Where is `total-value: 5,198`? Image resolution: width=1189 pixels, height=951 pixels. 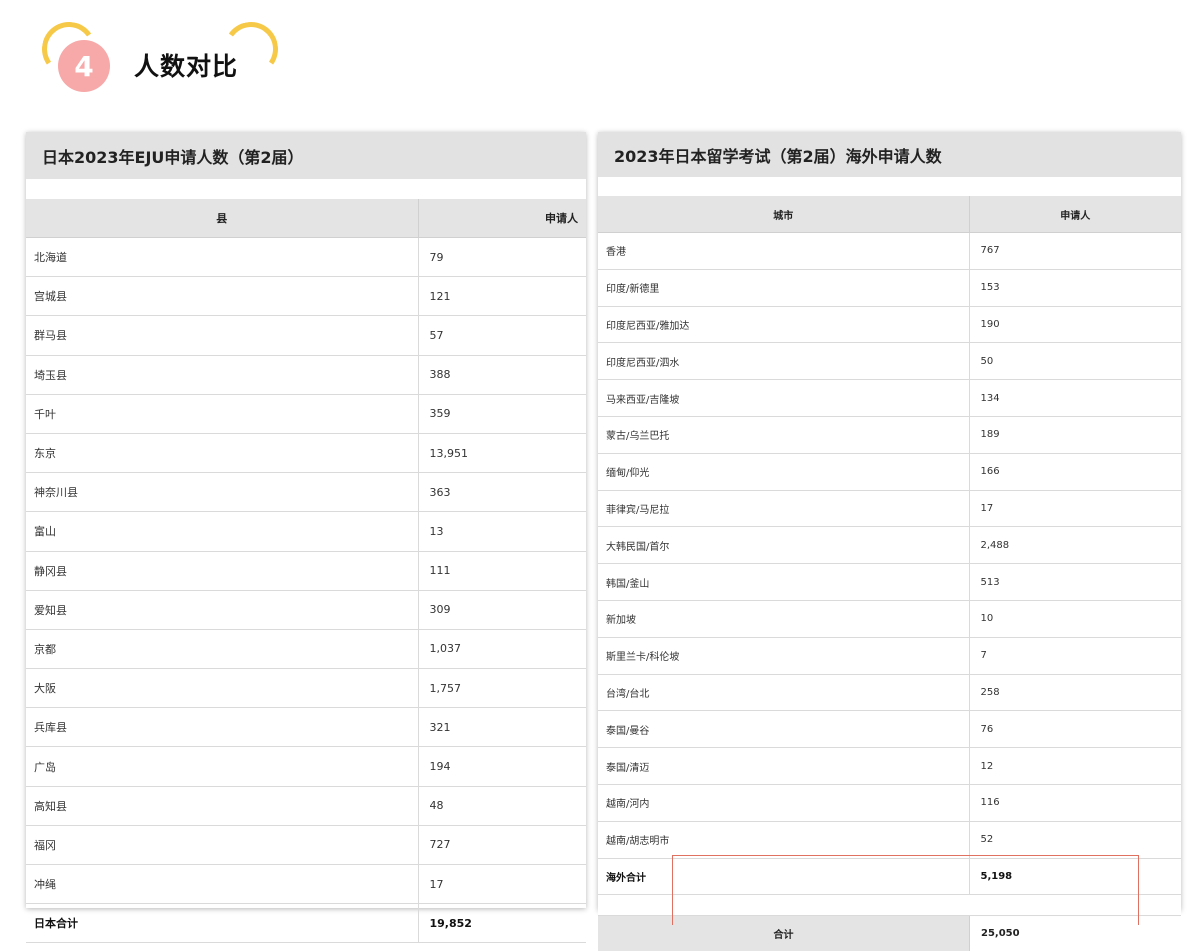
total-value: 5,198 is located at coordinates (1075, 877).